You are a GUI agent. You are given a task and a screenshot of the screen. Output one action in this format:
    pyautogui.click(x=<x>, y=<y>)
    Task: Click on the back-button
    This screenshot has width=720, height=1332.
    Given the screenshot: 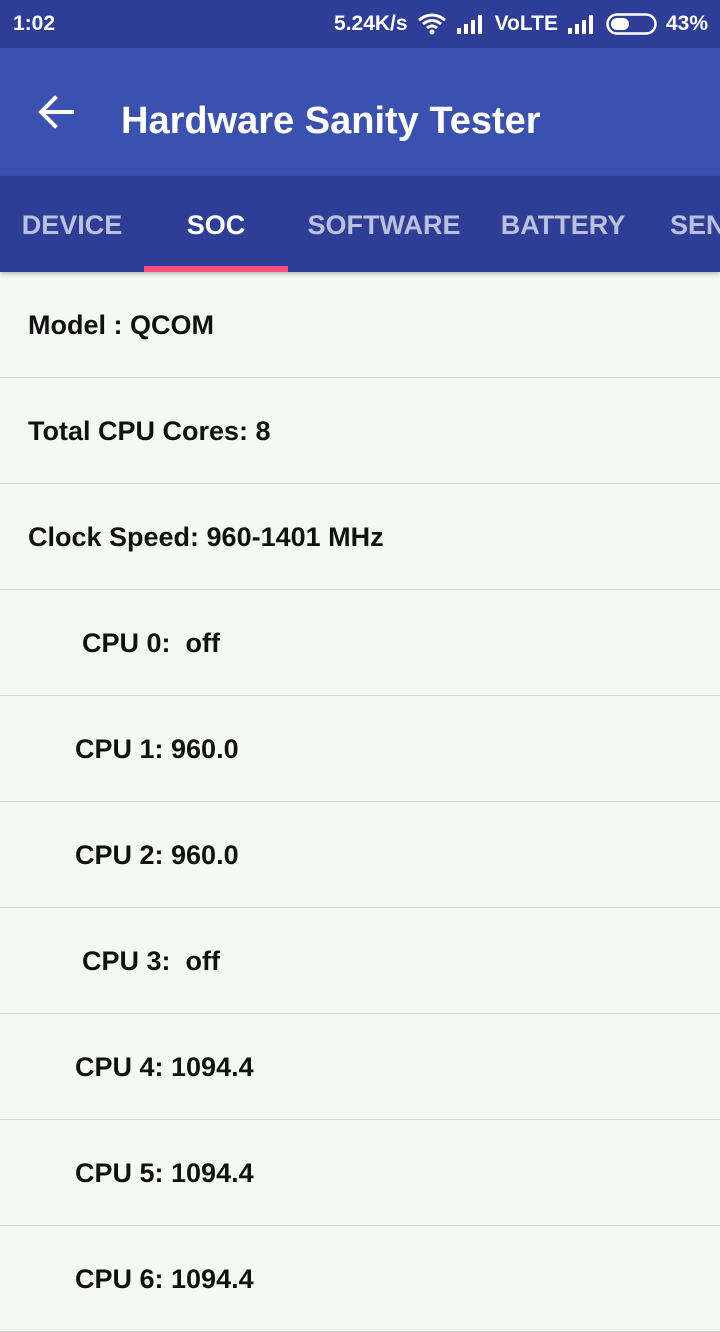 What is the action you would take?
    pyautogui.click(x=56, y=112)
    